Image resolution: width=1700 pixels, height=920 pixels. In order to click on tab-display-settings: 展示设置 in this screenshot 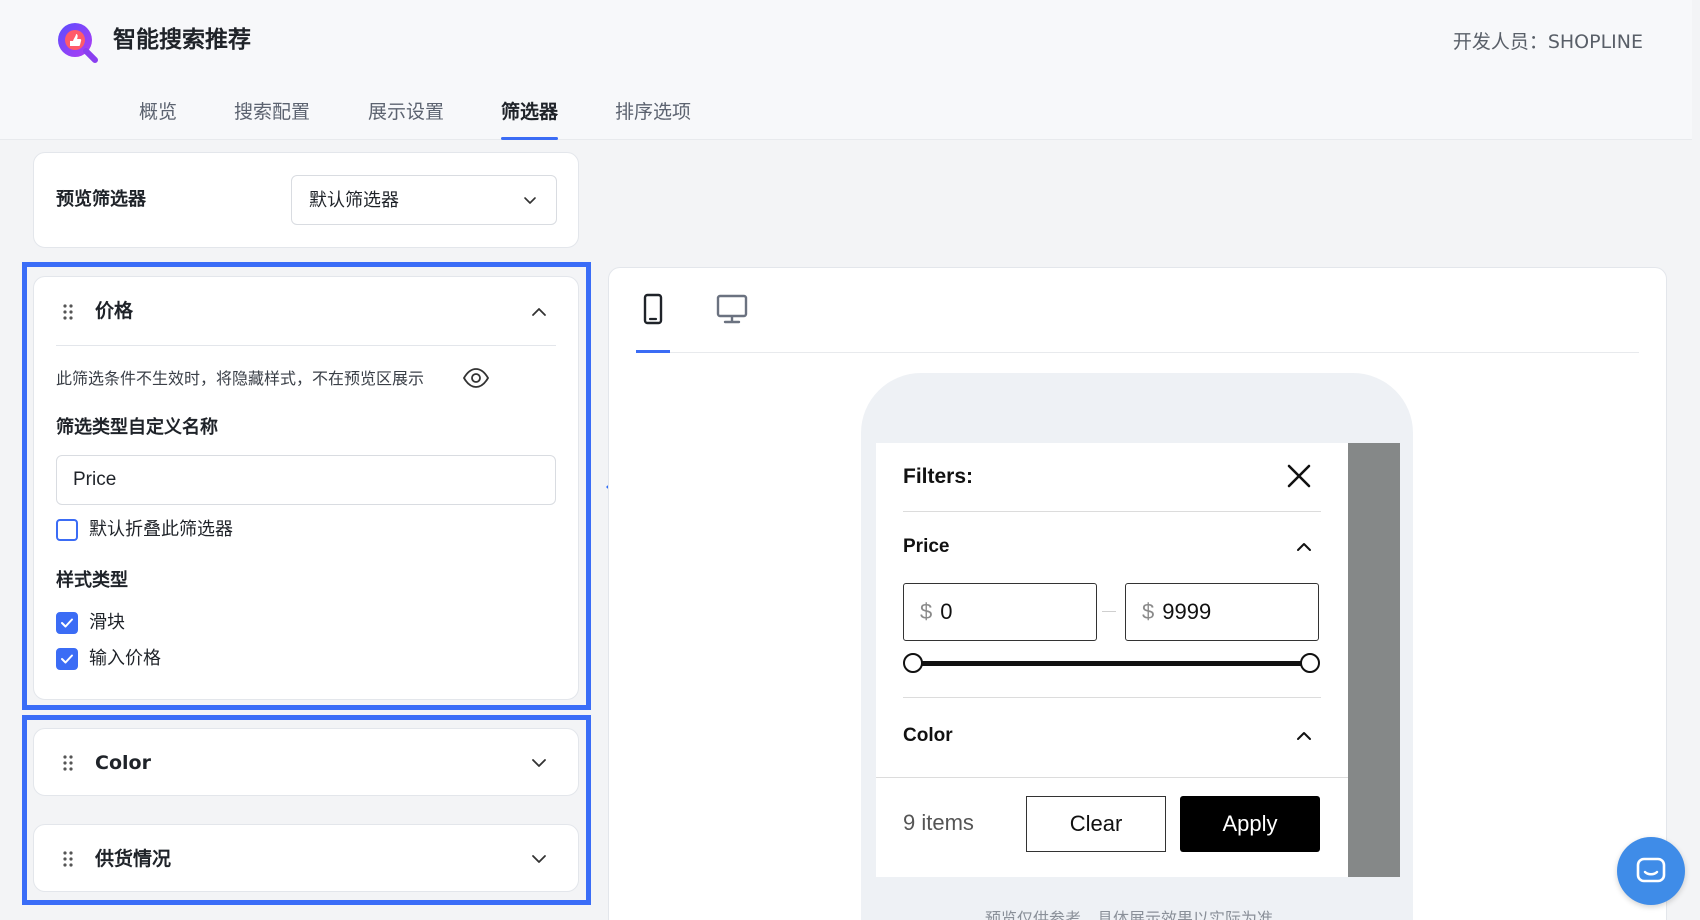, I will do `click(406, 112)`.